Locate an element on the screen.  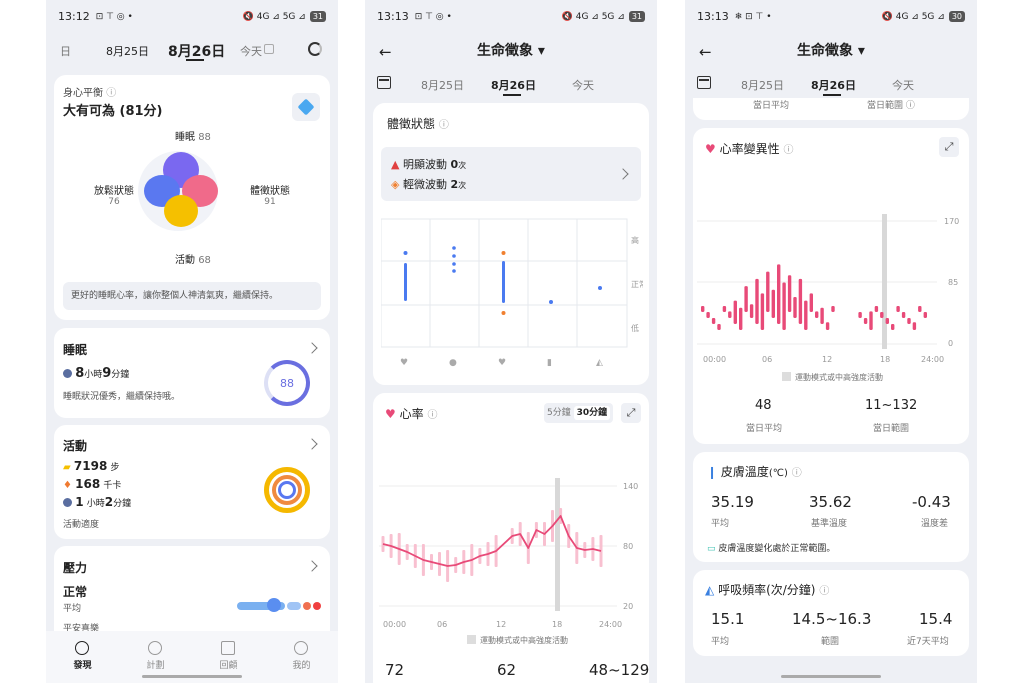
resp-avg-label: 平均 is located at coordinates (720, 642).